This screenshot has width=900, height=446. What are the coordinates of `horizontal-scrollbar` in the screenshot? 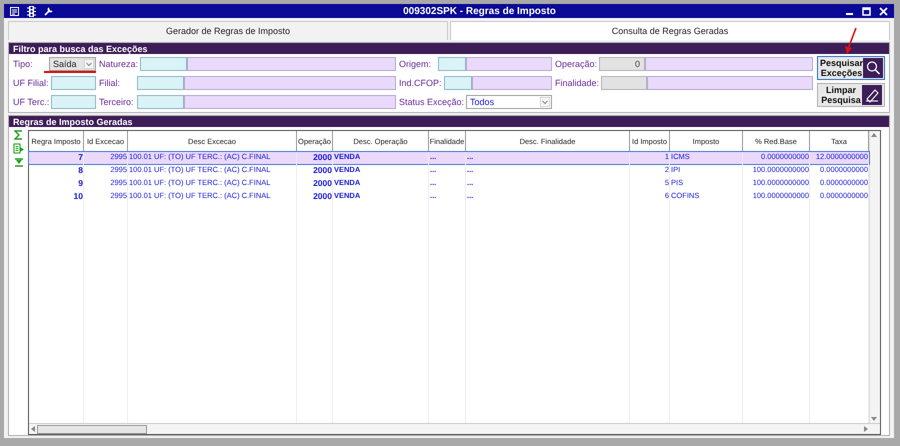 It's located at (454, 429).